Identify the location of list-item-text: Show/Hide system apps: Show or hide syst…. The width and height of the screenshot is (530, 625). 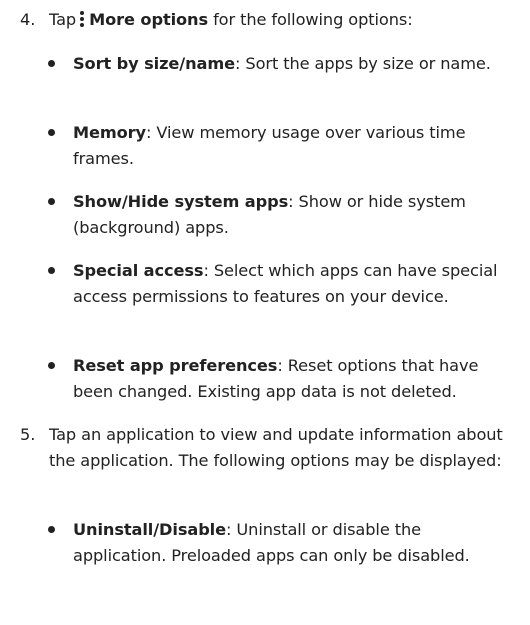
(290, 215).